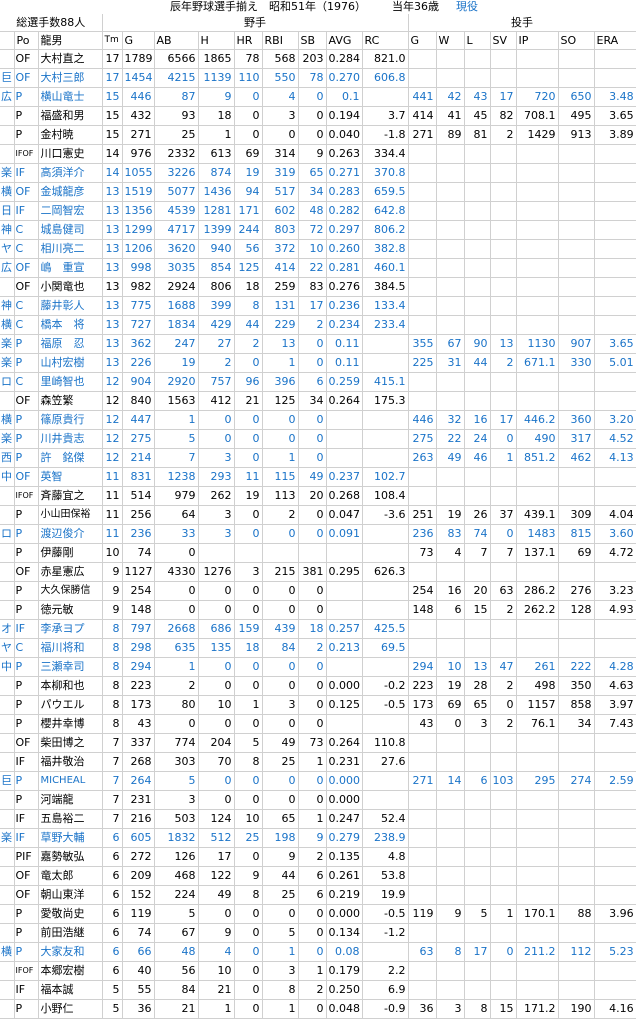  Describe the element at coordinates (138, 420) in the screenshot. I see `g-cell: 447` at that location.